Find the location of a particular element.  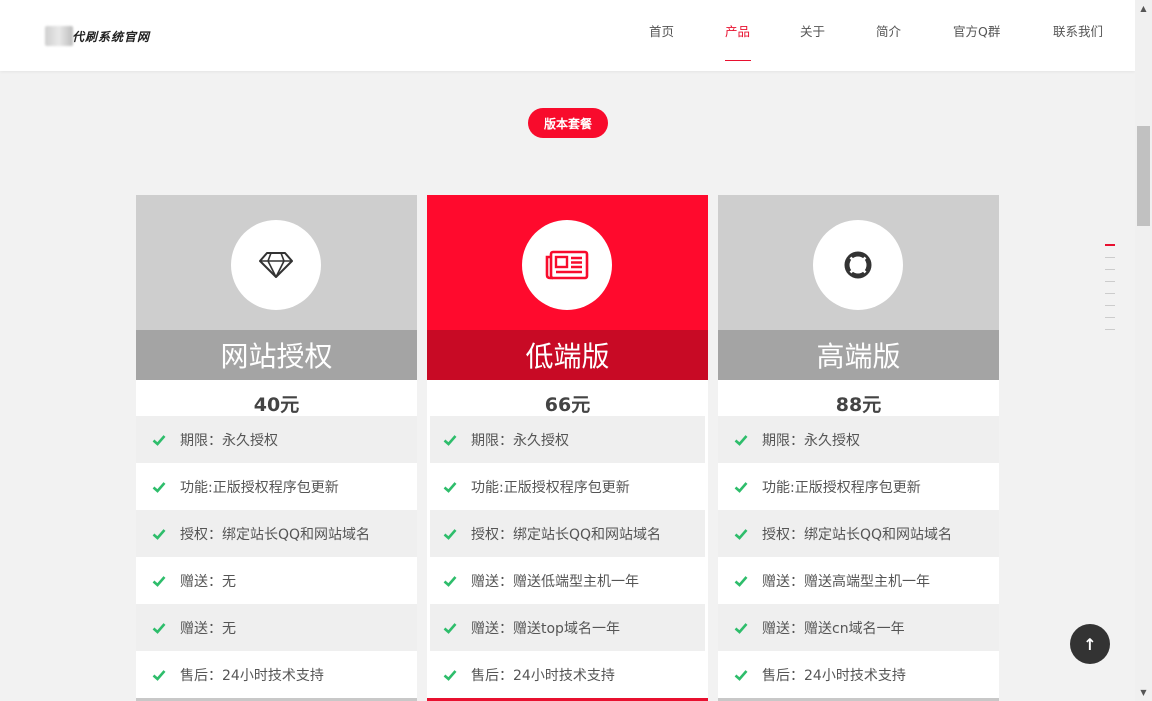

section-badge: 版本套餐 is located at coordinates (568, 123).